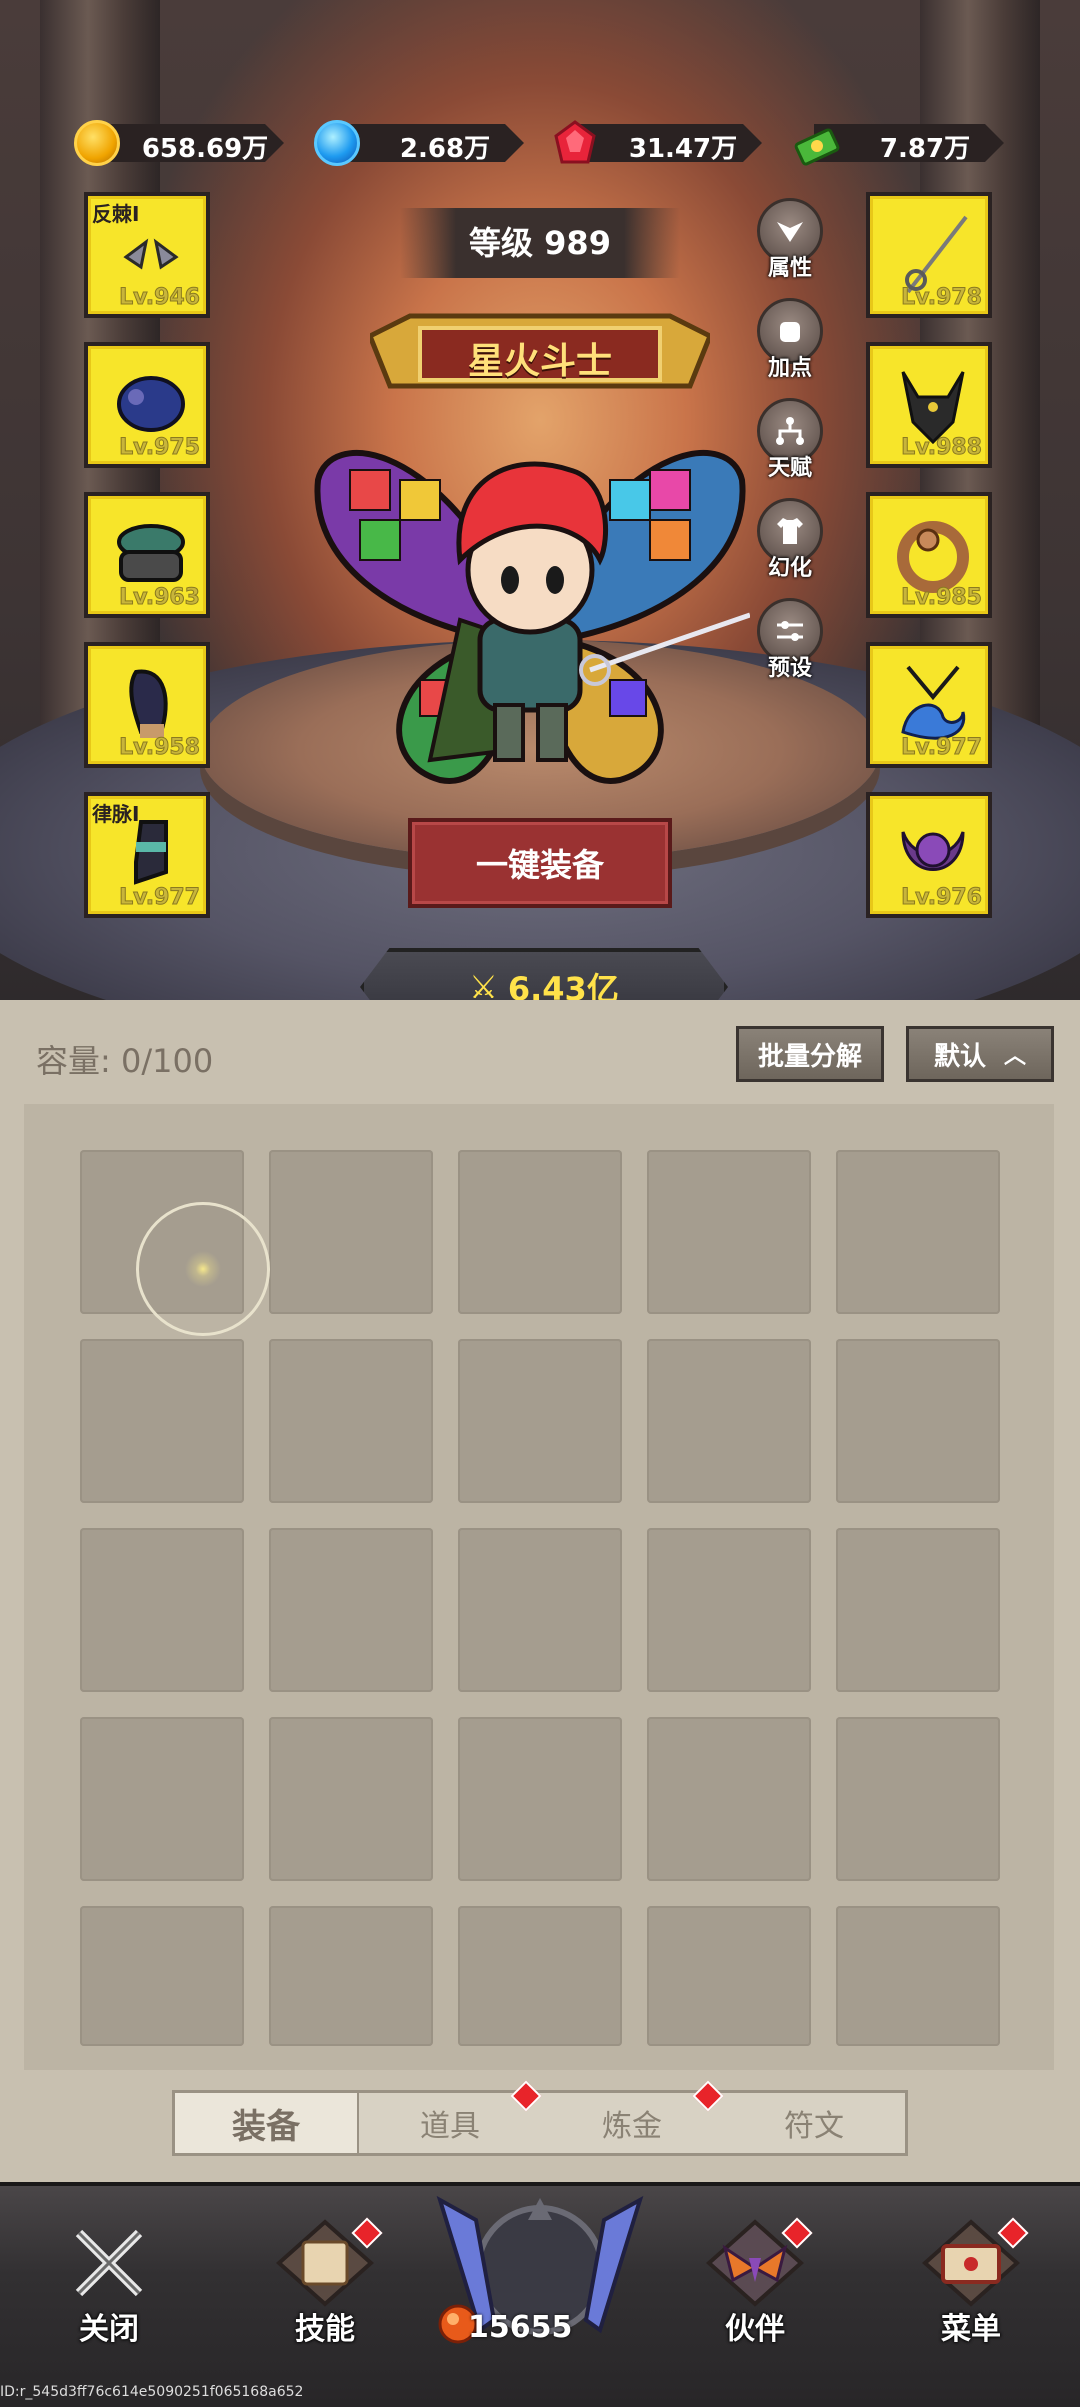 The width and height of the screenshot is (1080, 2407). I want to click on talent-button: 天赋, so click(790, 443).